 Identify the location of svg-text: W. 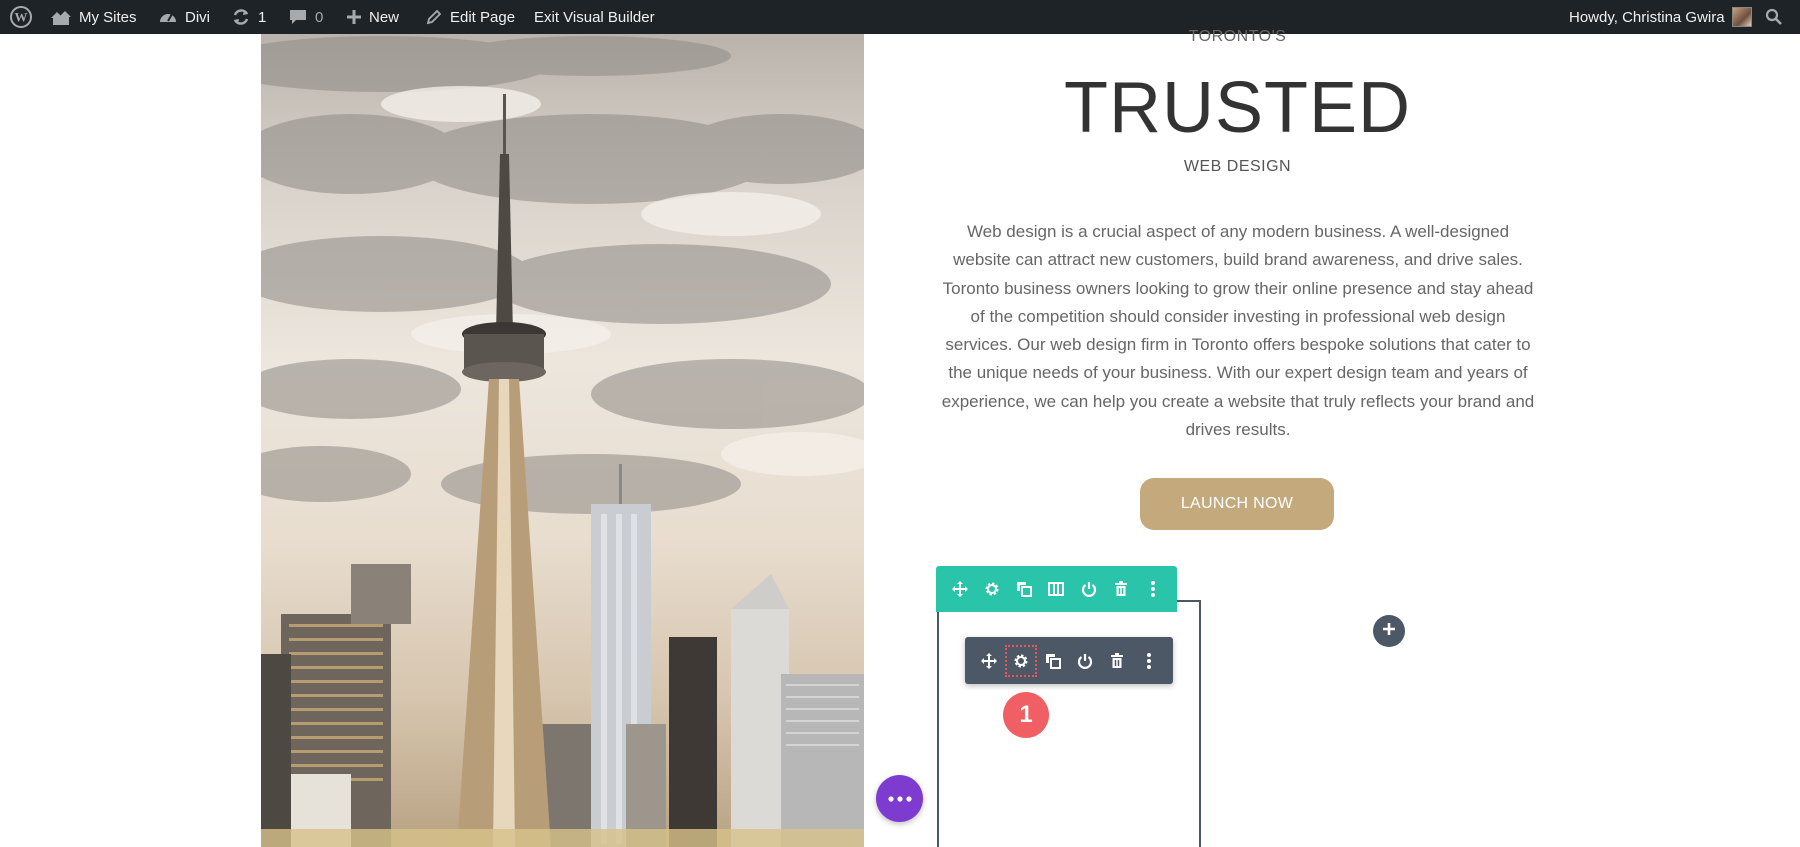
(21, 17).